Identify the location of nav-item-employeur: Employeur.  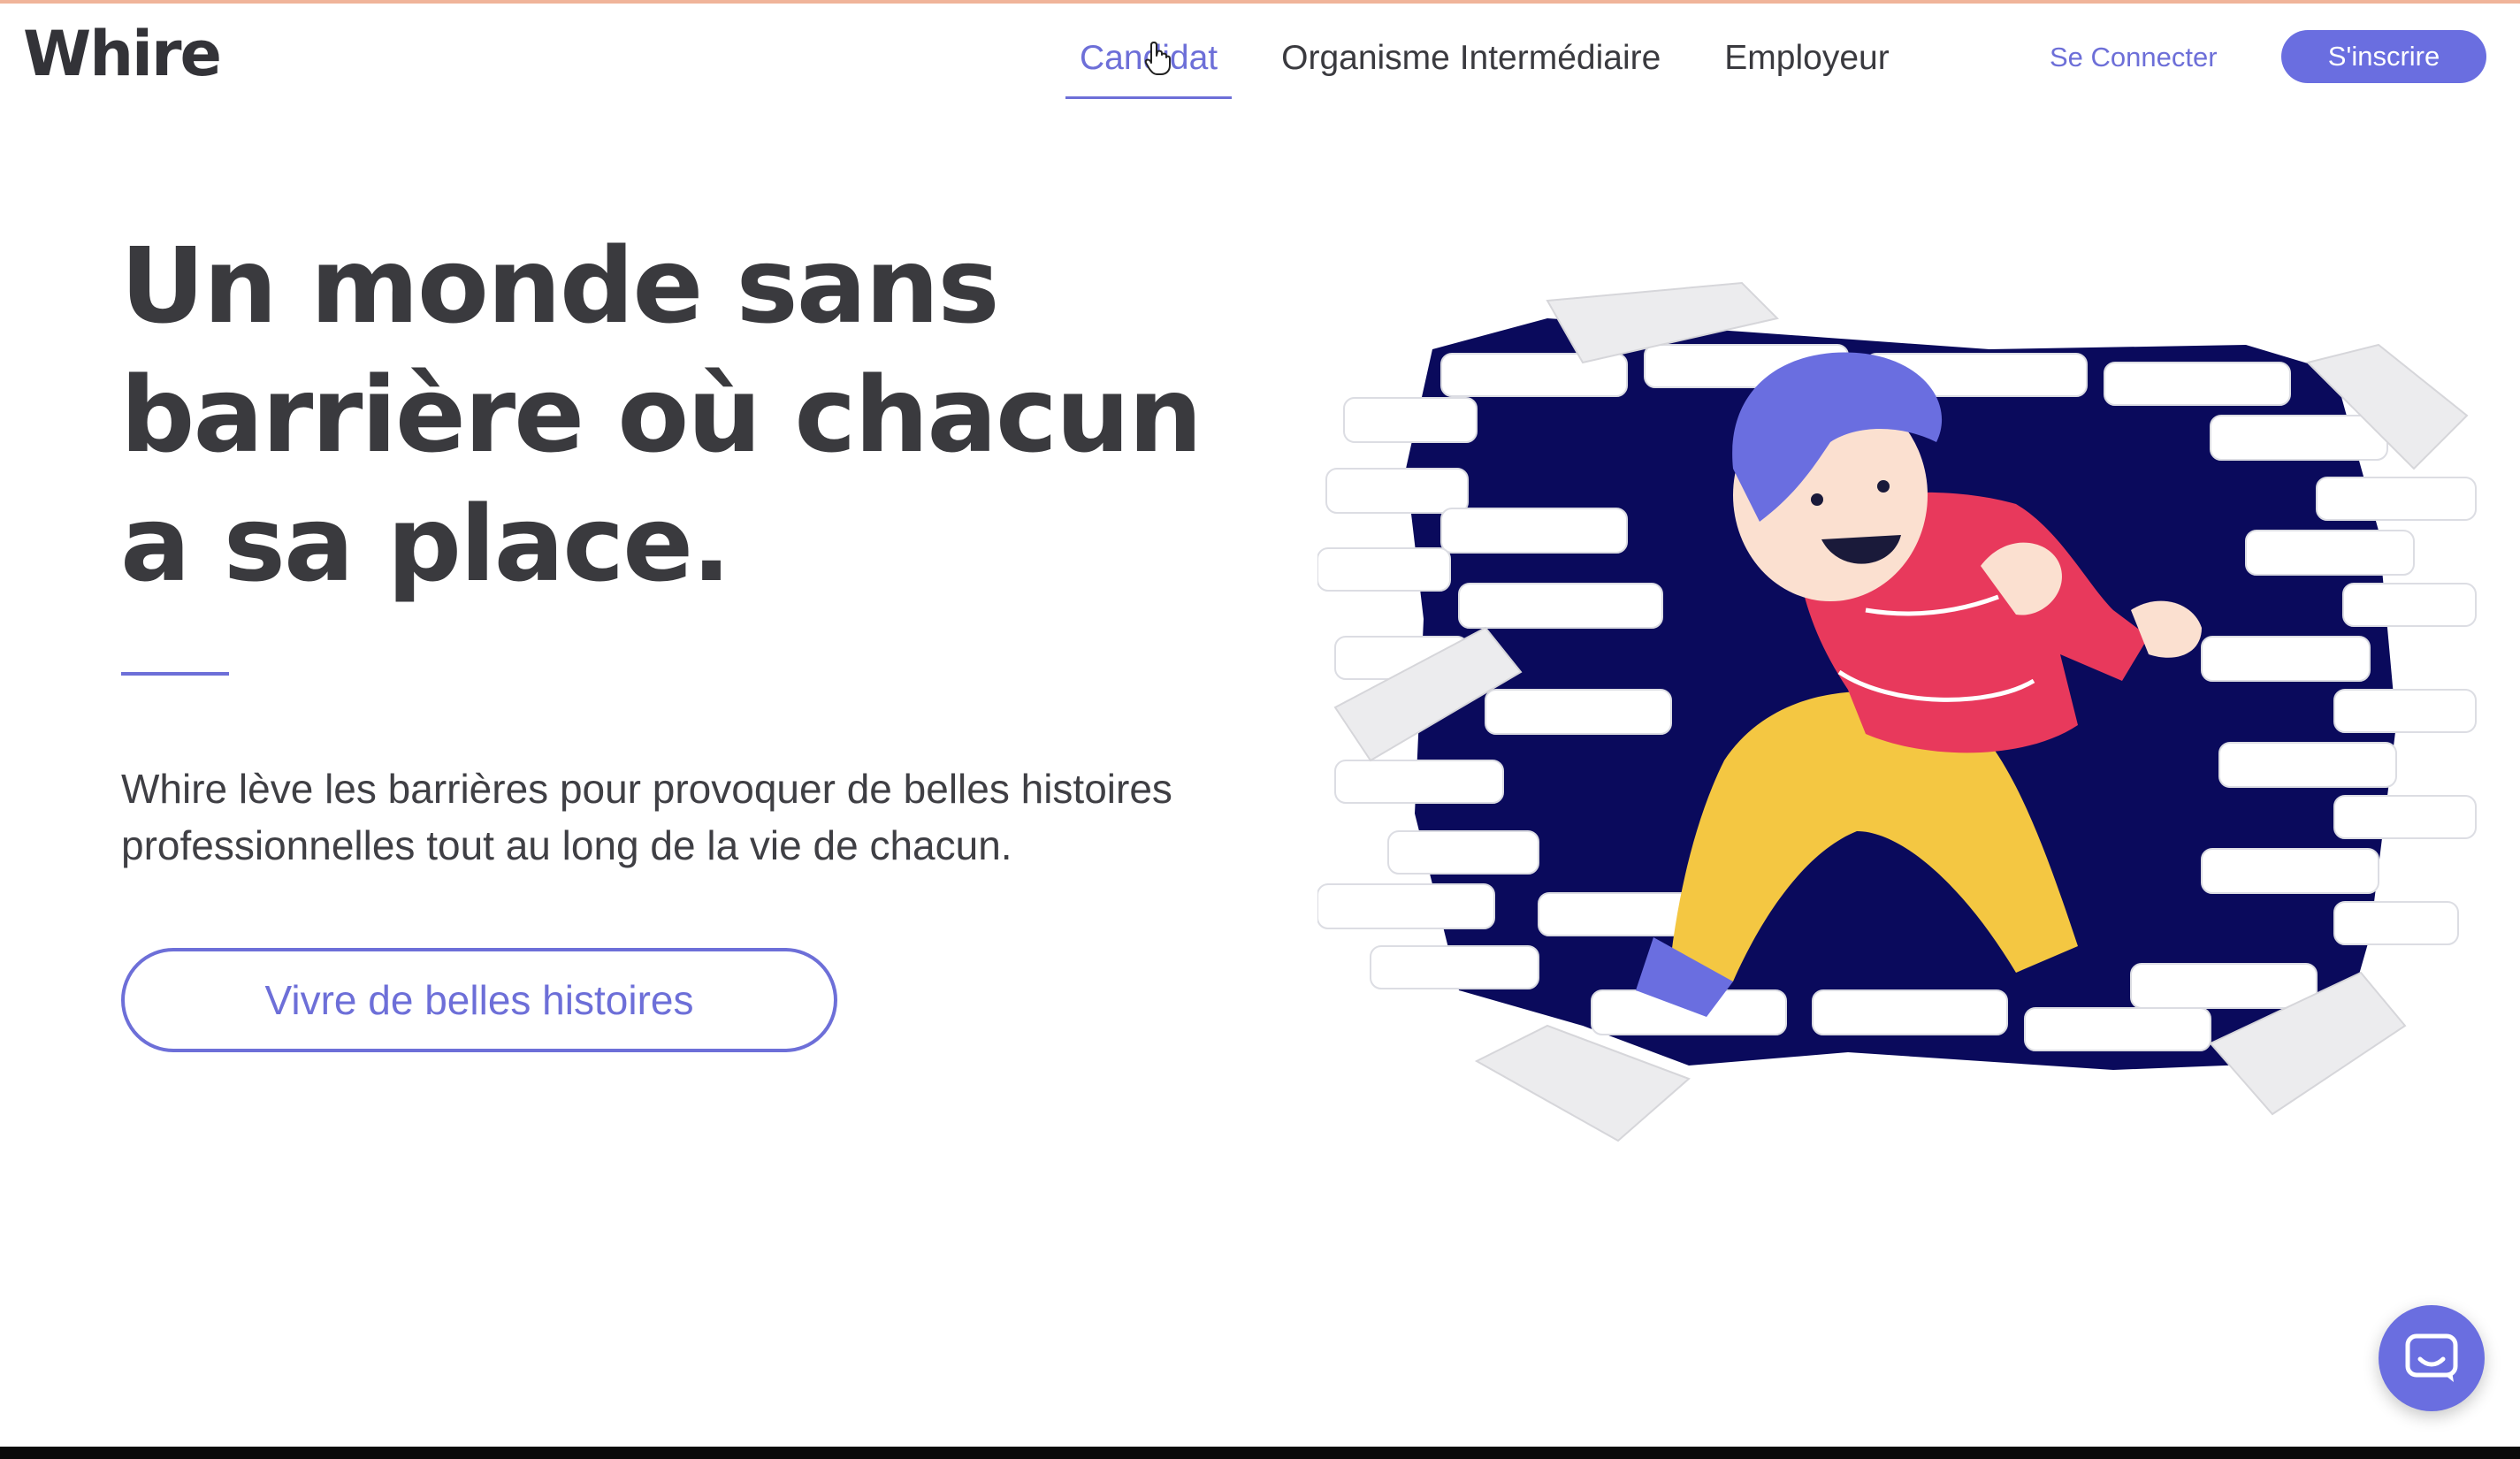
(1806, 58).